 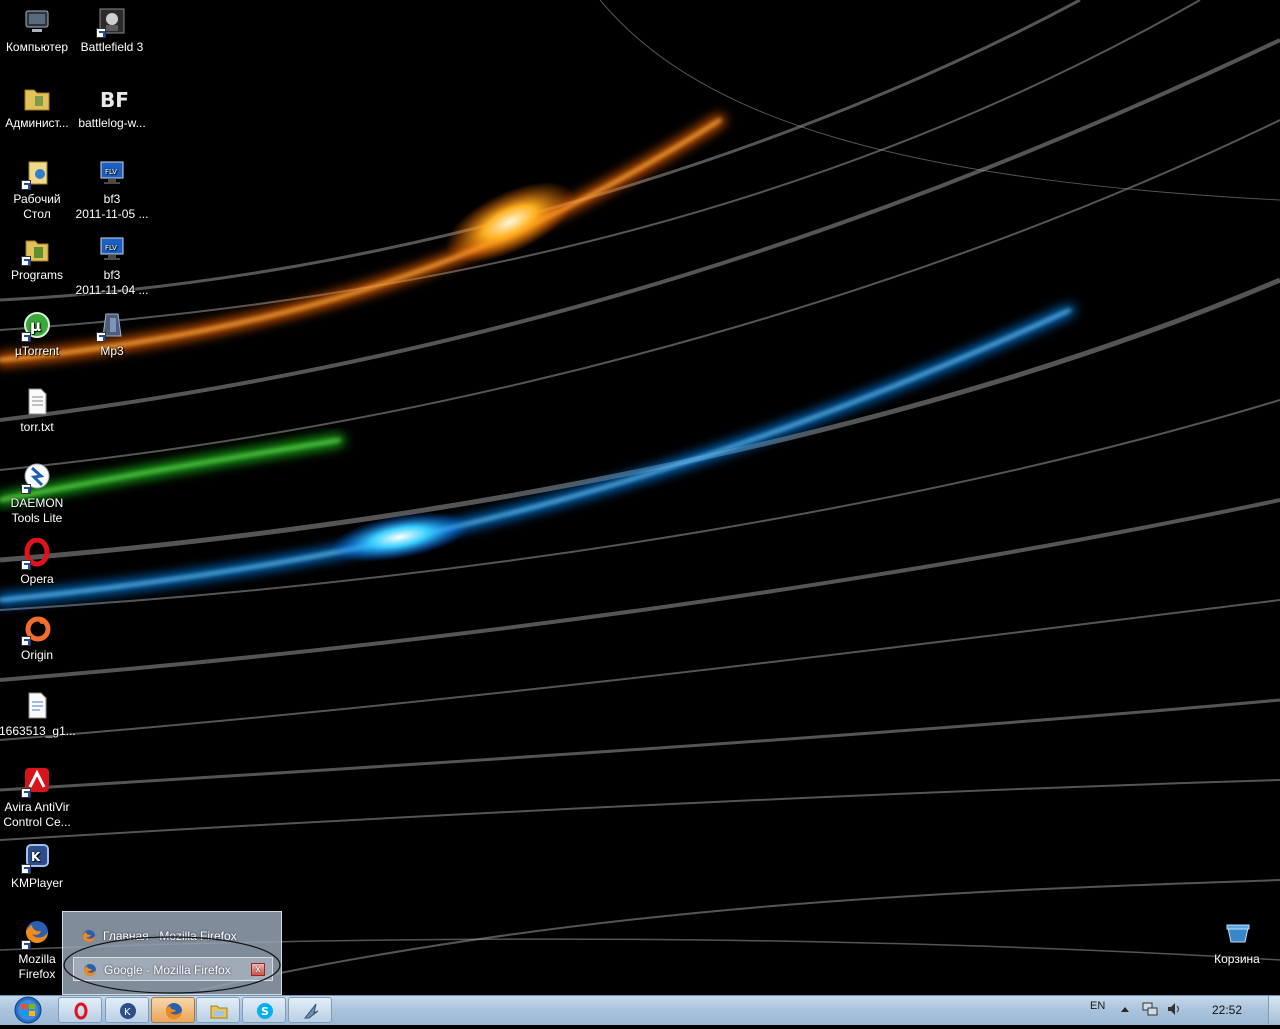 I want to click on start-button, so click(x=26, y=1010).